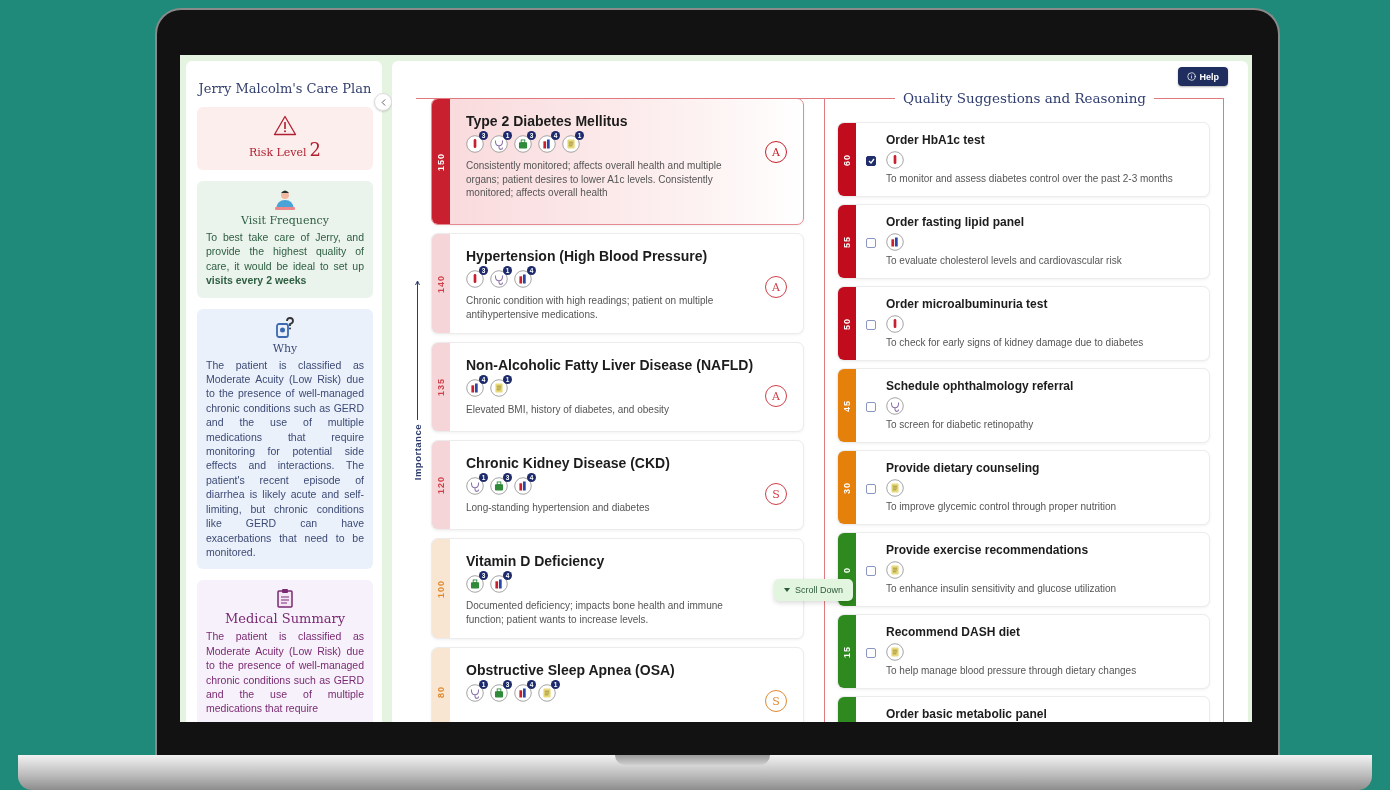 The width and height of the screenshot is (1390, 790). I want to click on card-text: To best take care of Jerry, and provide the highest quality of care, it would be ideal to set up visits every 2 weeks, so click(285, 259).